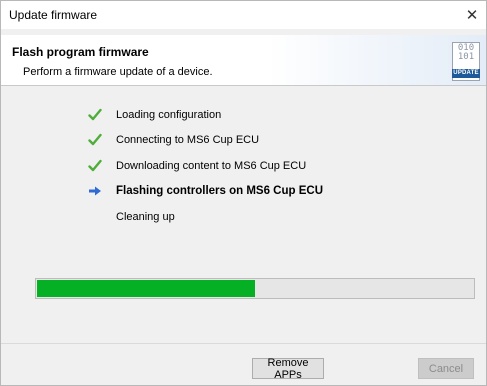 This screenshot has height=386, width=487. Describe the element at coordinates (243, 364) in the screenshot. I see `dialog-footer: Remove APPs Cancel` at that location.